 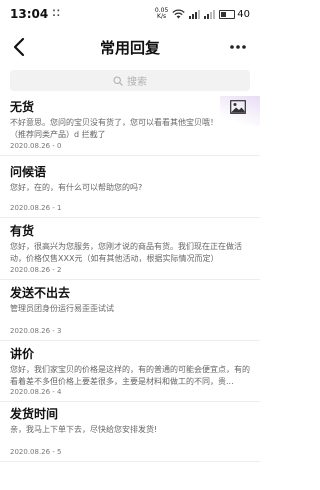 I want to click on wifi-icon, so click(x=178, y=14).